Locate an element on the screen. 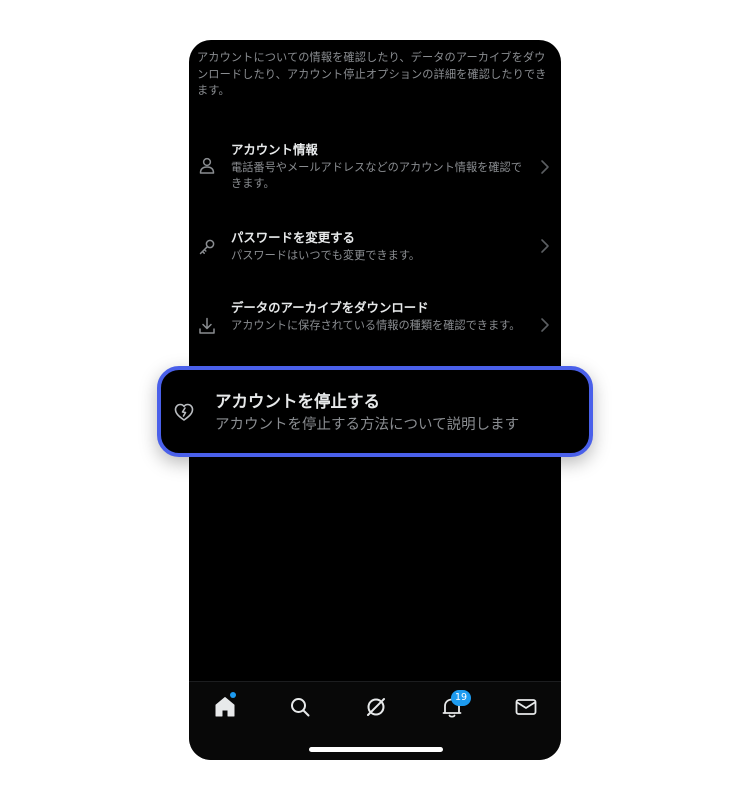 This screenshot has height=800, width=750. menu-item-account-info: アカウント情報 電話番号やメールアドレスなどのアカウント情報を確認できます。 is located at coordinates (375, 171).